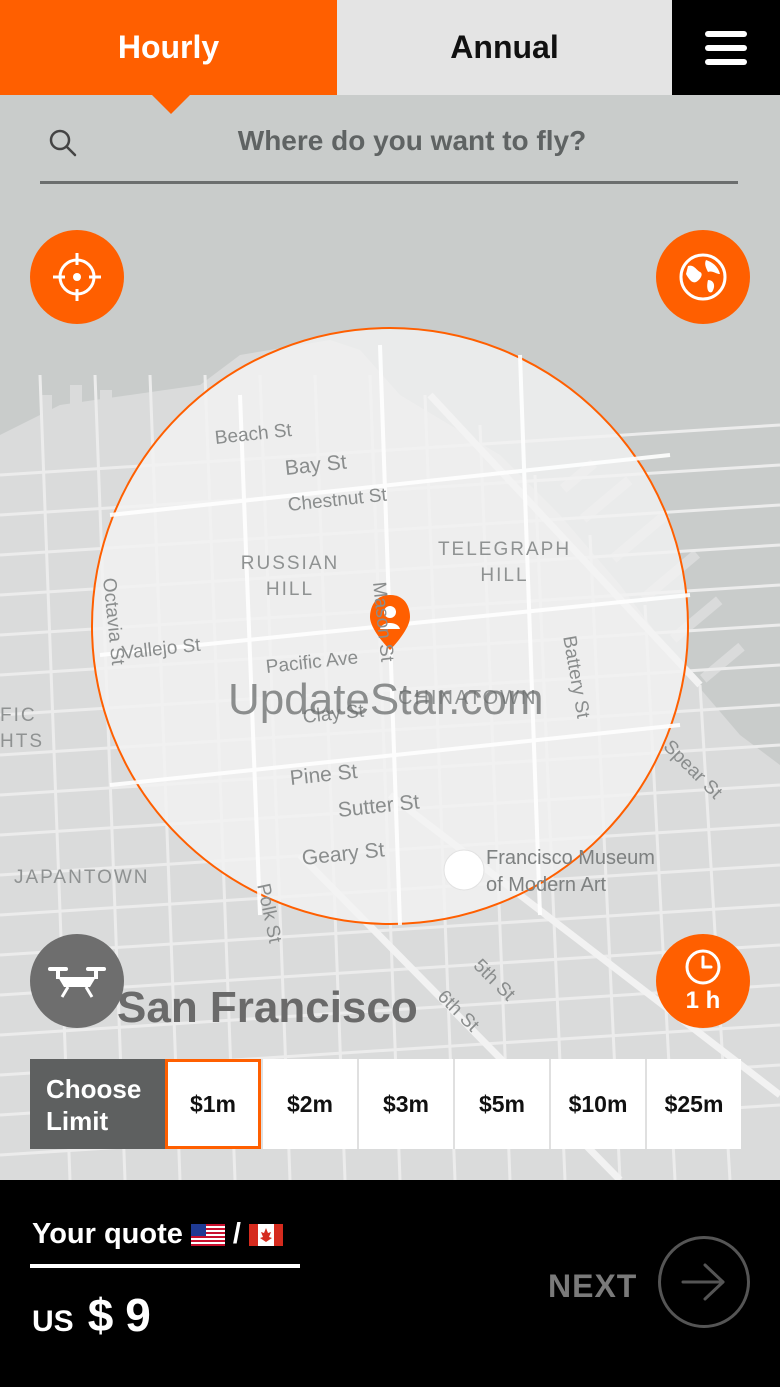  What do you see at coordinates (107, 1234) in the screenshot?
I see `quote-title-text: Your quote` at bounding box center [107, 1234].